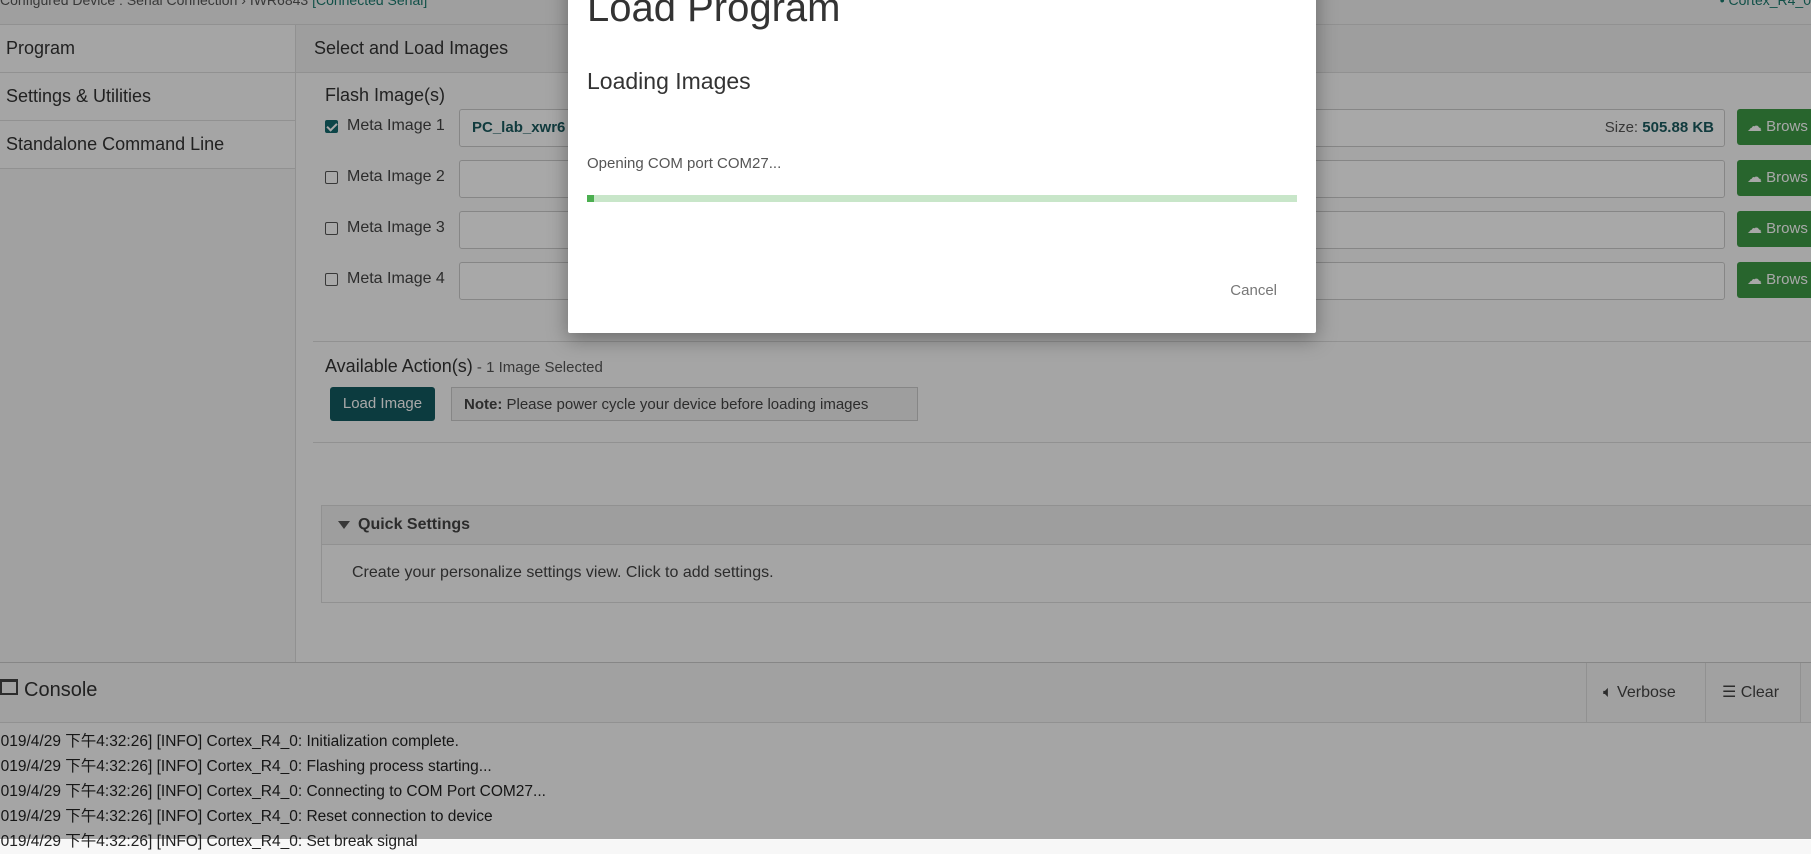 Image resolution: width=1811 pixels, height=854 pixels. Describe the element at coordinates (713, 15) in the screenshot. I see `dialog-title: Load Program` at that location.